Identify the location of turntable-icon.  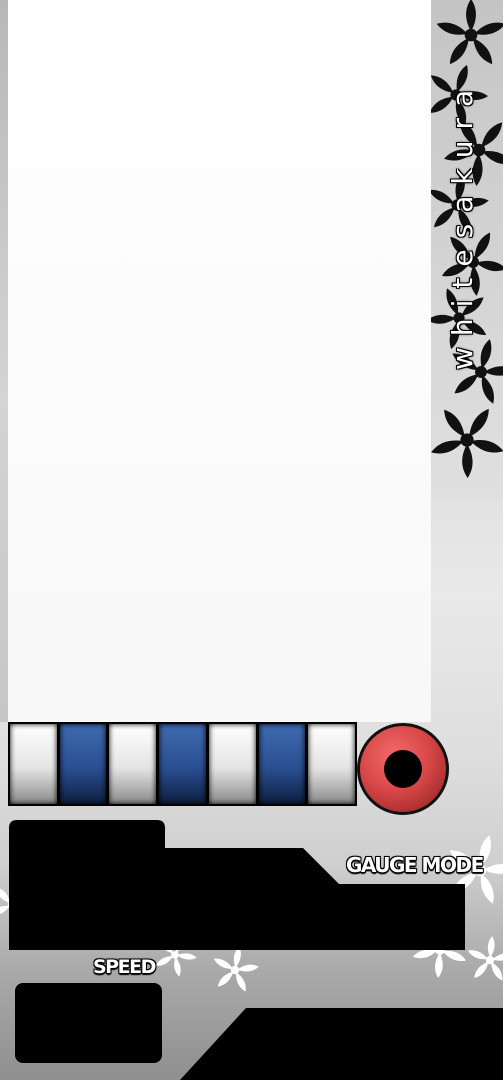
(403, 769).